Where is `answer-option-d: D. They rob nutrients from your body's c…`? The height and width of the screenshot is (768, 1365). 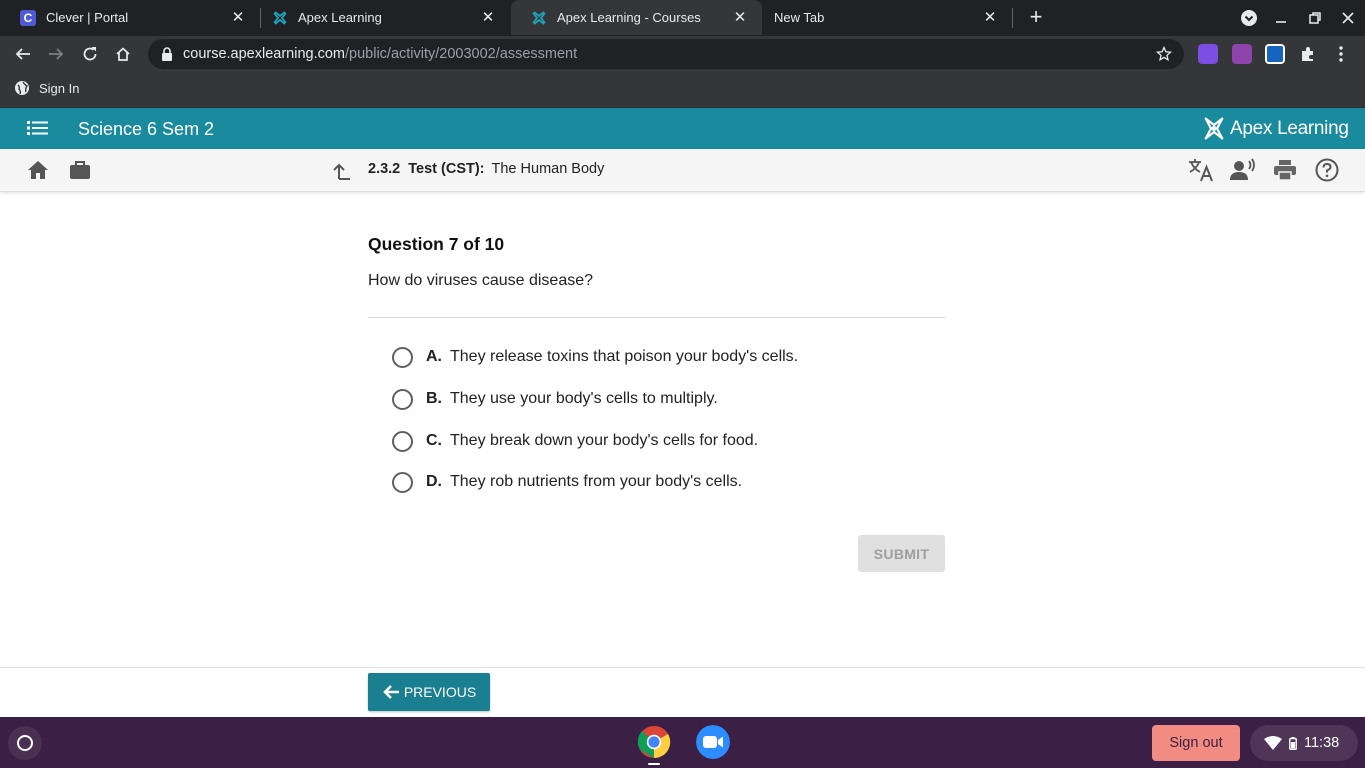 answer-option-d: D. They rob nutrients from your body's c… is located at coordinates (567, 482).